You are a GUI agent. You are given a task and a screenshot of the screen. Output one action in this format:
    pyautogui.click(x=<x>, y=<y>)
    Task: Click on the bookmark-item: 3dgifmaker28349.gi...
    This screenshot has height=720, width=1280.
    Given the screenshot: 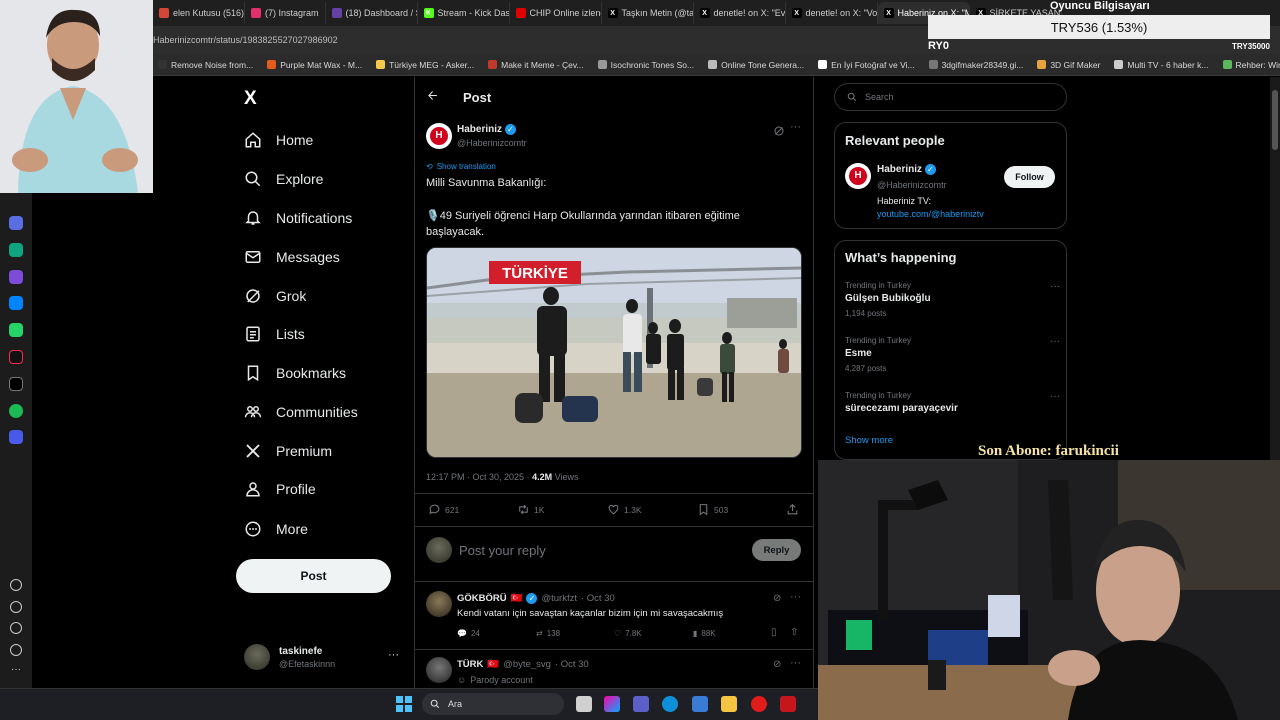 What is the action you would take?
    pyautogui.click(x=975, y=65)
    